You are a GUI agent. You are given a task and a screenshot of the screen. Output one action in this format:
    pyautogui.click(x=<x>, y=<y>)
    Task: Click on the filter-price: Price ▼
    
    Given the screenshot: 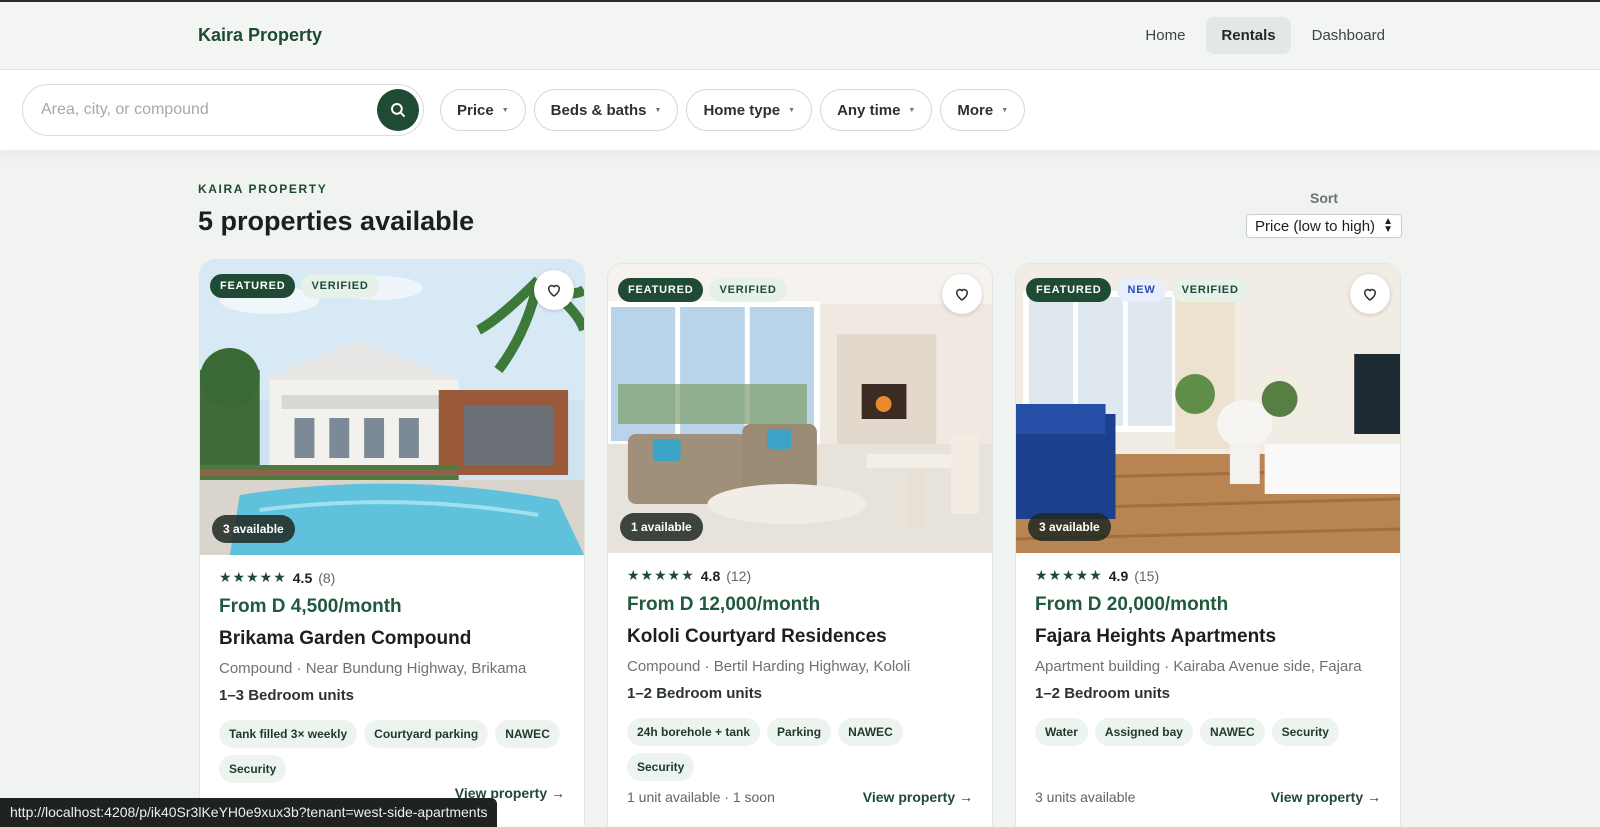 What is the action you would take?
    pyautogui.click(x=483, y=110)
    